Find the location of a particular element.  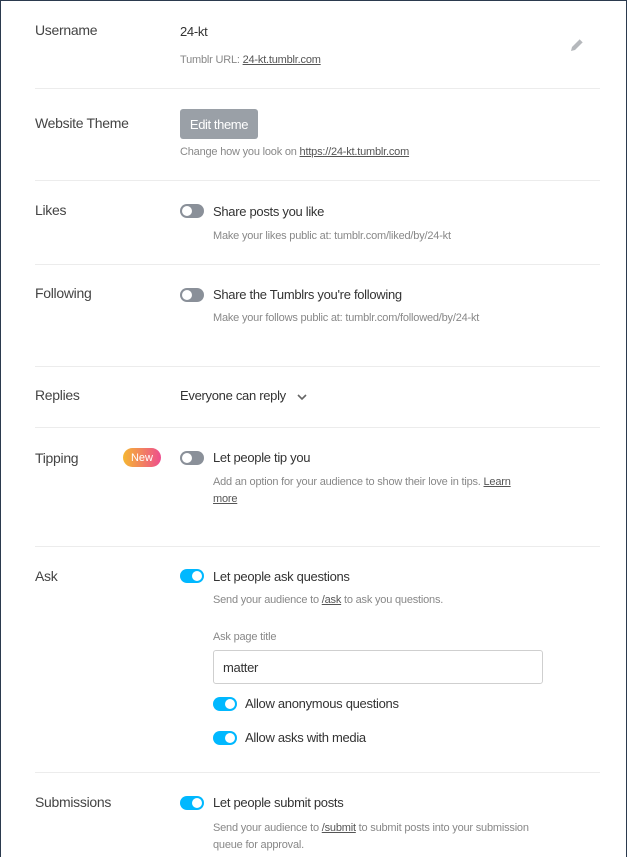

replies-dropdown: Everyone can reply is located at coordinates (244, 395).